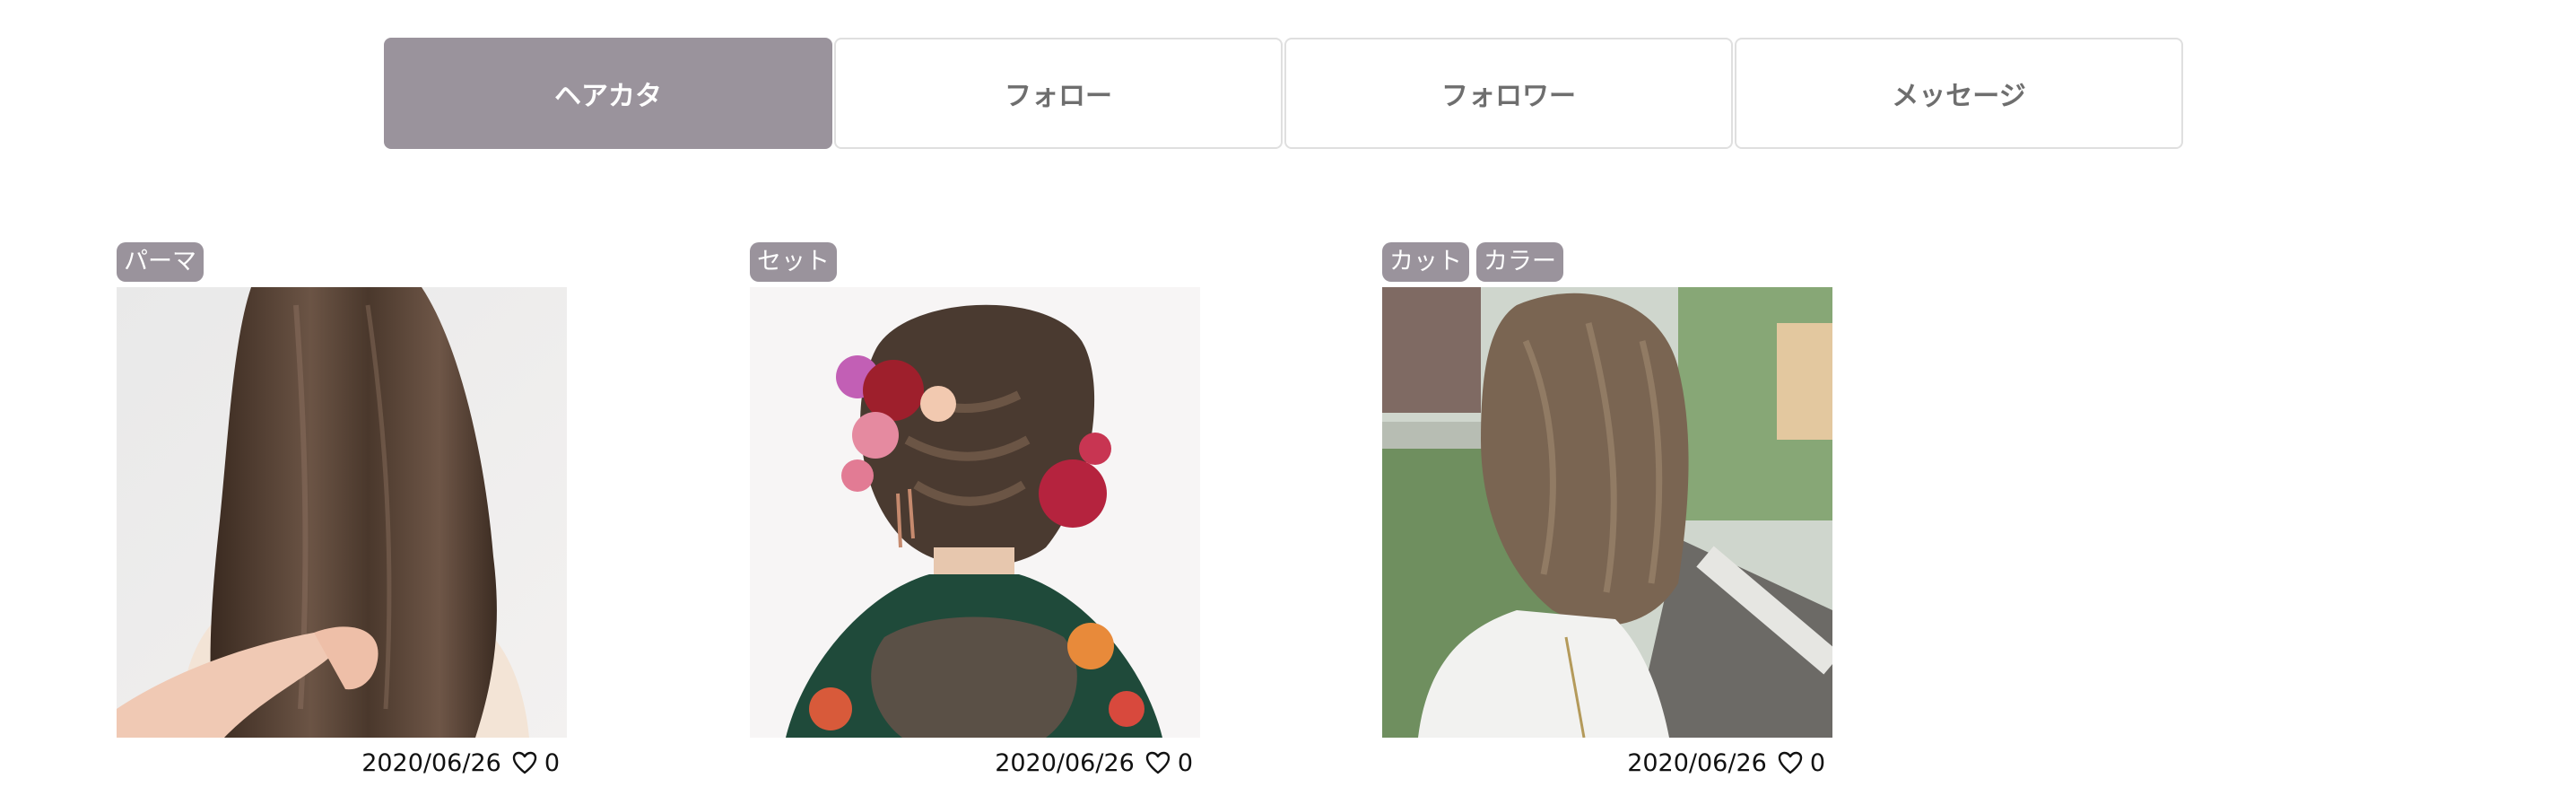  I want to click on tag-color: カラー, so click(1519, 262).